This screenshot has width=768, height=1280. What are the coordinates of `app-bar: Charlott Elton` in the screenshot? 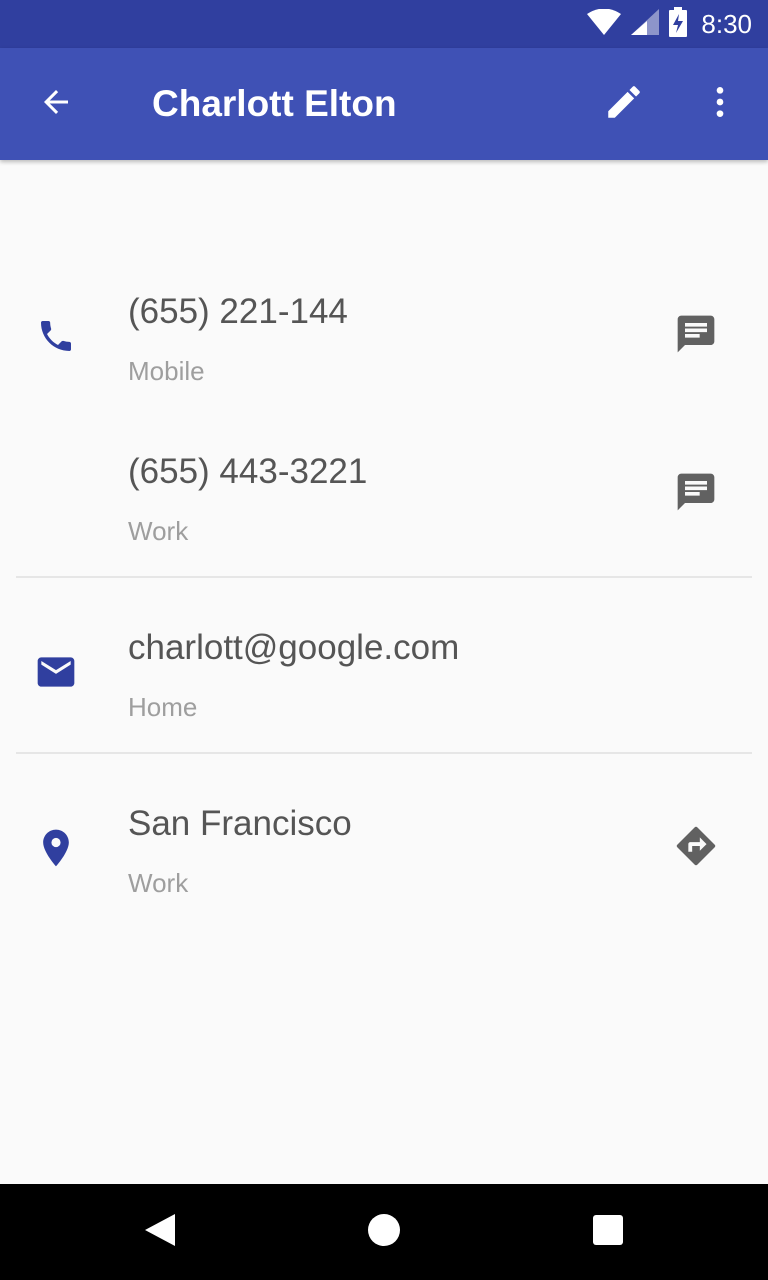 It's located at (384, 104).